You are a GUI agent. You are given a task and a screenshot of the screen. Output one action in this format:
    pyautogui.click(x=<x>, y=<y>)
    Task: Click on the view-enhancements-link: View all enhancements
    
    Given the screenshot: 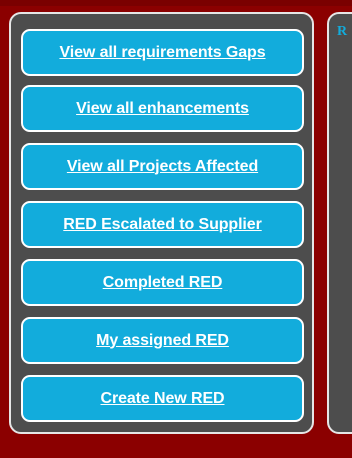 What is the action you would take?
    pyautogui.click(x=162, y=109)
    